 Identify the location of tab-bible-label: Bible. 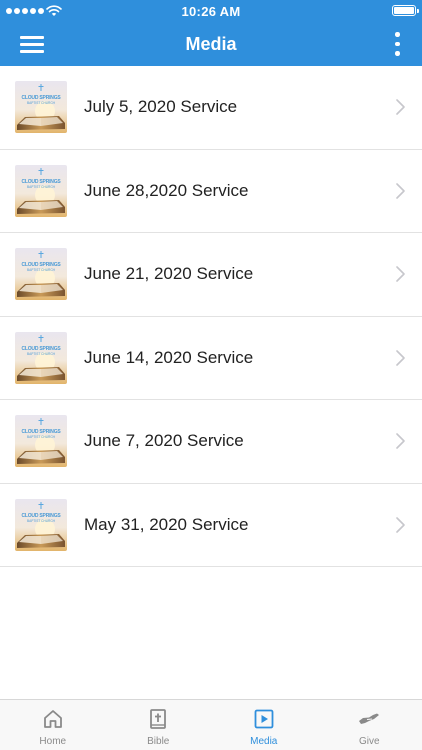
(158, 741).